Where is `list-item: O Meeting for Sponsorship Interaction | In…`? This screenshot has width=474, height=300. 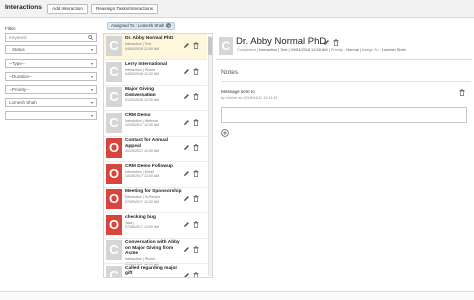 list-item: O Meeting for Sponsorship Interaction | In… is located at coordinates (155, 199).